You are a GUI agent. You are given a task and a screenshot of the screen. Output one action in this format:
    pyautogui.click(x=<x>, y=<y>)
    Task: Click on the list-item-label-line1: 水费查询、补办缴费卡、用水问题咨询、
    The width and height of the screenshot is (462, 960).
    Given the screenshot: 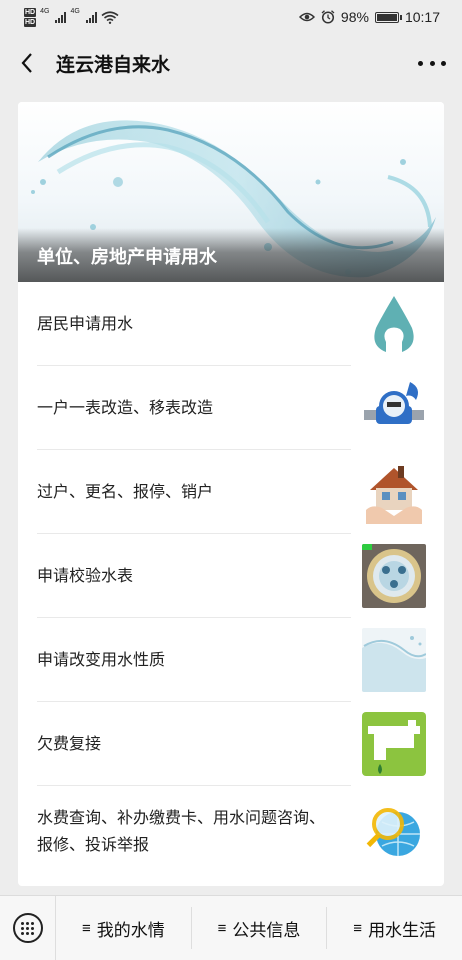 What is the action you would take?
    pyautogui.click(x=181, y=818)
    